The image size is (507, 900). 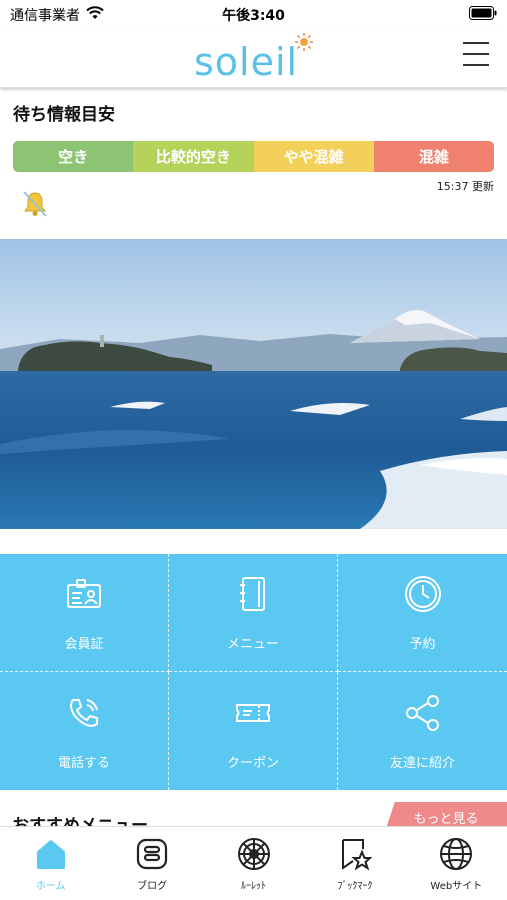 I want to click on tab-roulette: ﾙｰﾚｯﾄ, so click(x=253, y=863).